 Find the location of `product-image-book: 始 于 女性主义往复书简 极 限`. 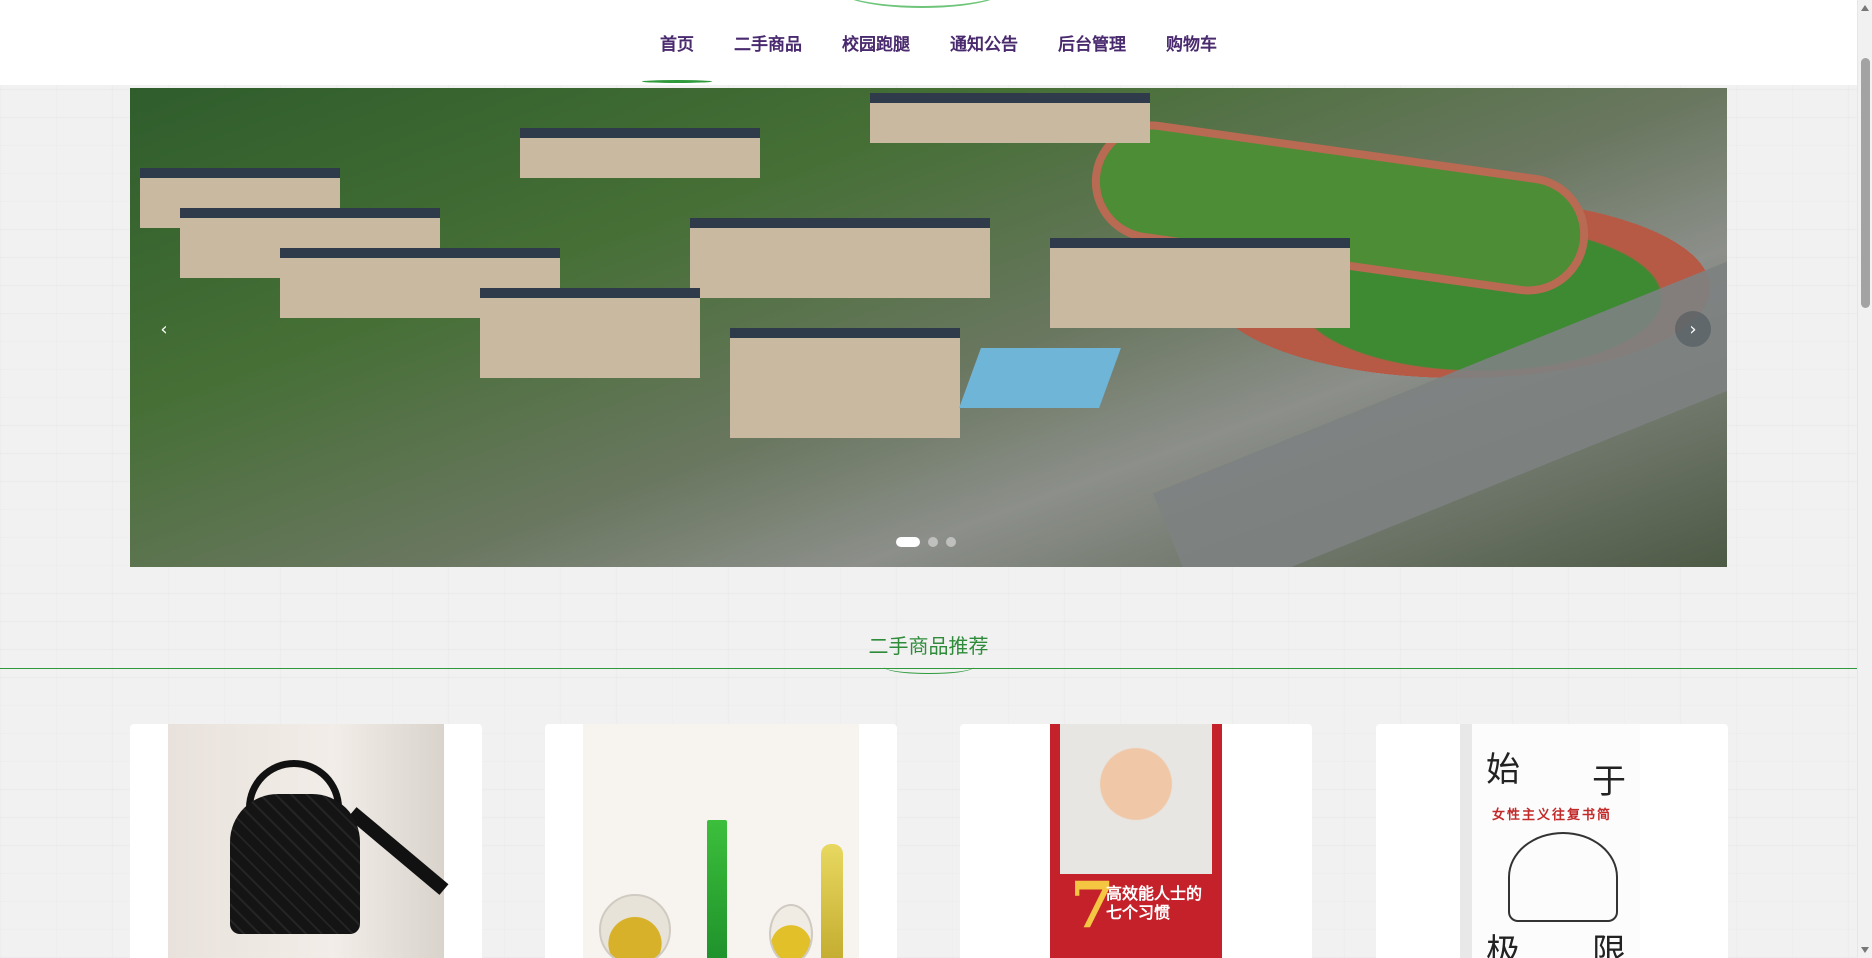

product-image-book: 始 于 女性主义往复书简 极 限 is located at coordinates (1550, 841).